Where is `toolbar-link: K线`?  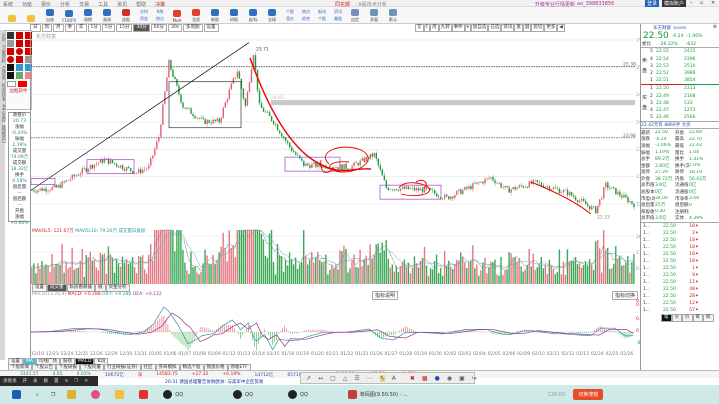 toolbar-link: K线 is located at coordinates (160, 11).